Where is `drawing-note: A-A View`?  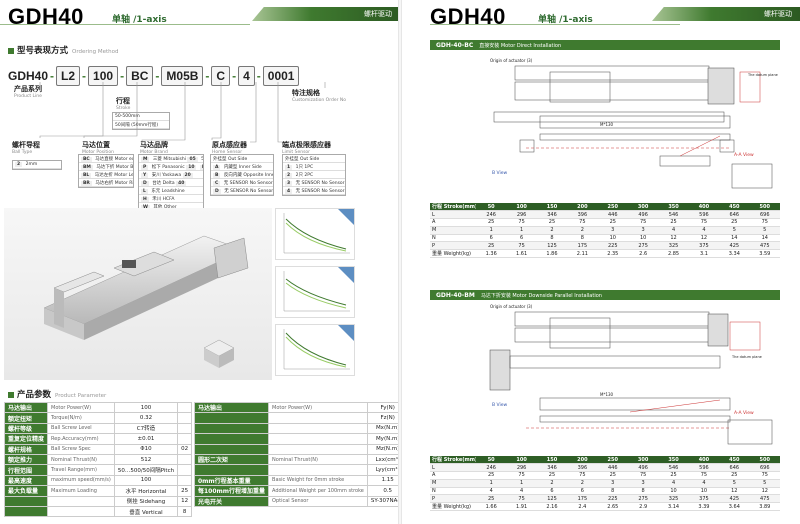
drawing-note: A-A View is located at coordinates (744, 413).